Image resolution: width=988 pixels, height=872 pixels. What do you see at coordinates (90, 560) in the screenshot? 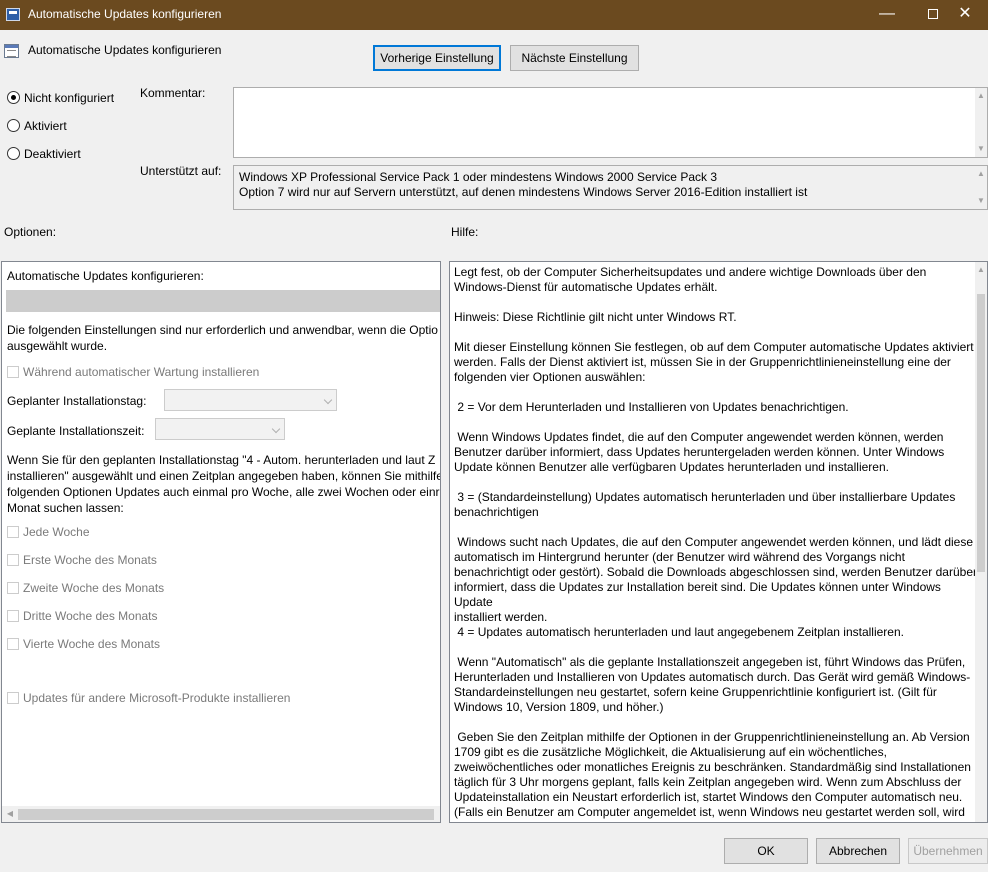
I see `week-first-label: Erste Woche des Monats` at bounding box center [90, 560].